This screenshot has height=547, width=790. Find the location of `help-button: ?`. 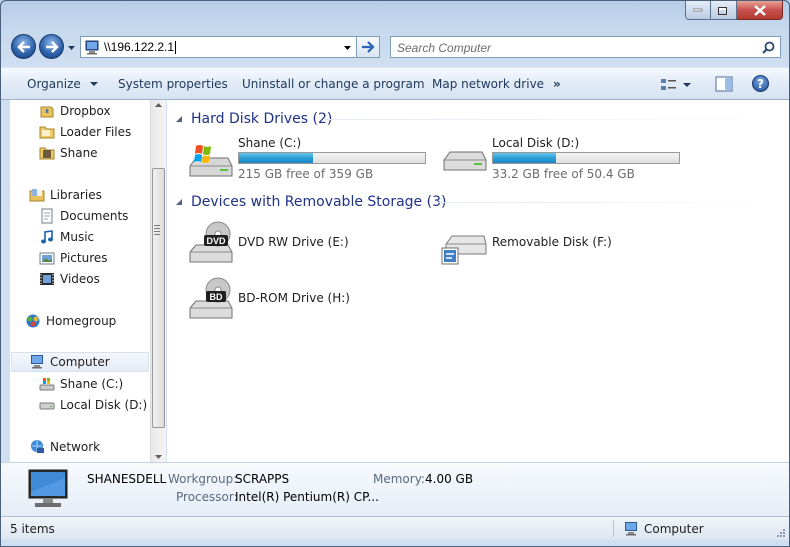

help-button: ? is located at coordinates (760, 83).